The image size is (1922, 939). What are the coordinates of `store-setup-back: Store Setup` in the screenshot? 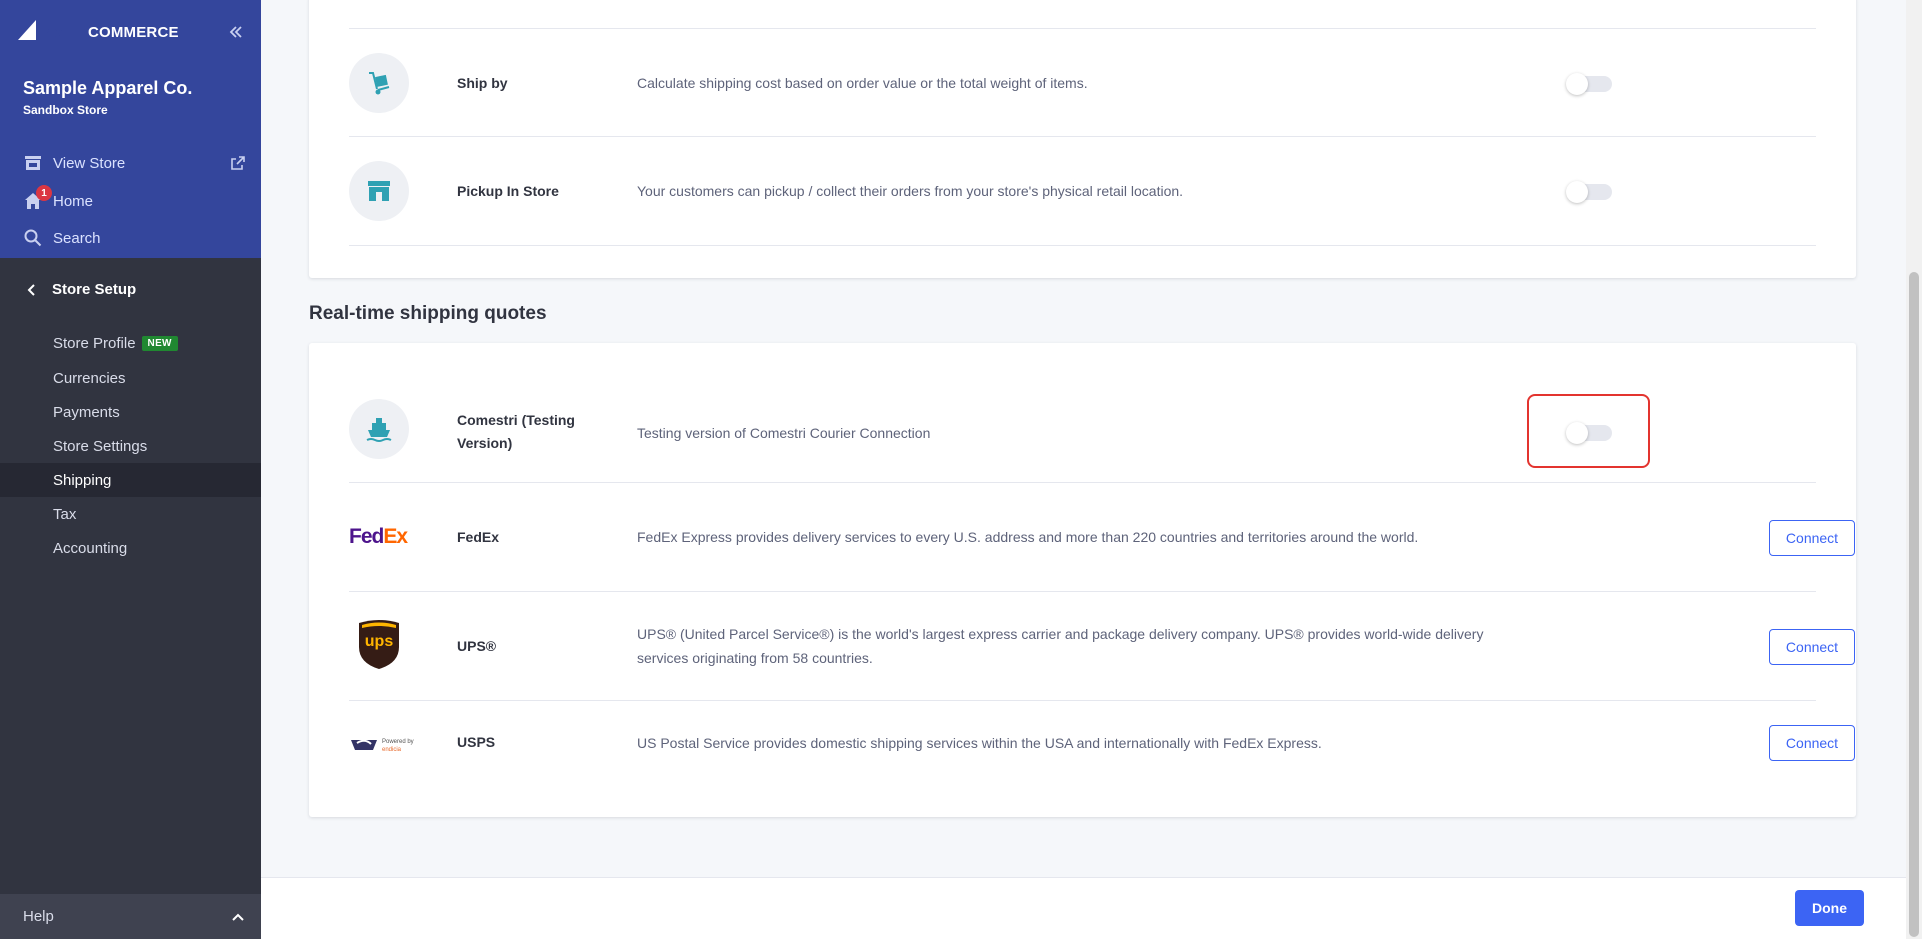 It's located at (81, 289).